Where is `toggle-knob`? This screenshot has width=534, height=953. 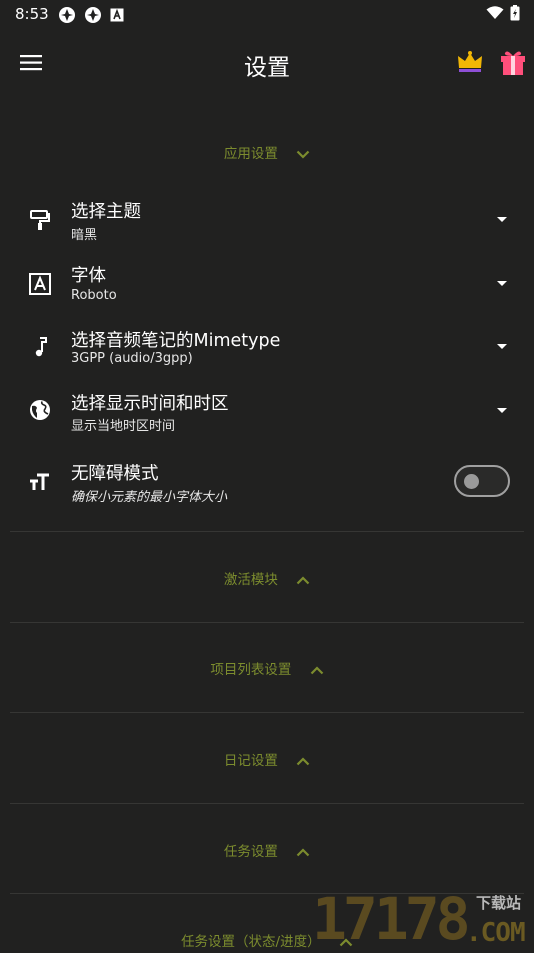
toggle-knob is located at coordinates (471, 481).